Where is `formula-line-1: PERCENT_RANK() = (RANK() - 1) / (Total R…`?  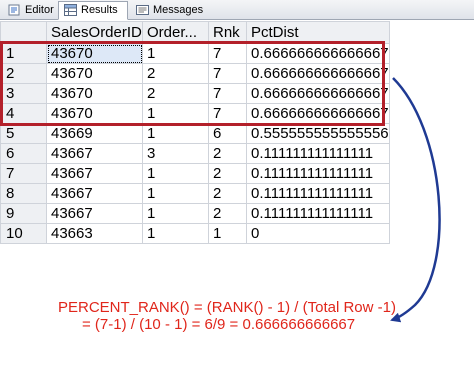 formula-line-1: PERCENT_RANK() = (RANK() - 1) / (Total R… is located at coordinates (227, 307).